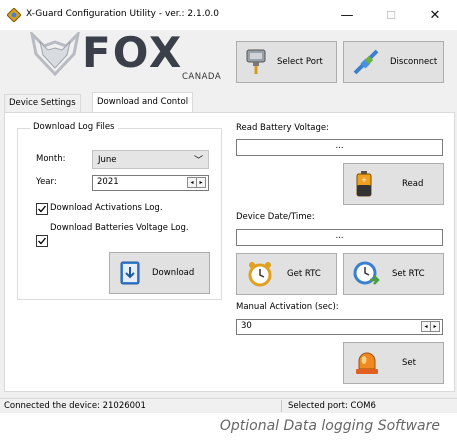 The width and height of the screenshot is (457, 445). I want to click on read-label: Read, so click(413, 184).